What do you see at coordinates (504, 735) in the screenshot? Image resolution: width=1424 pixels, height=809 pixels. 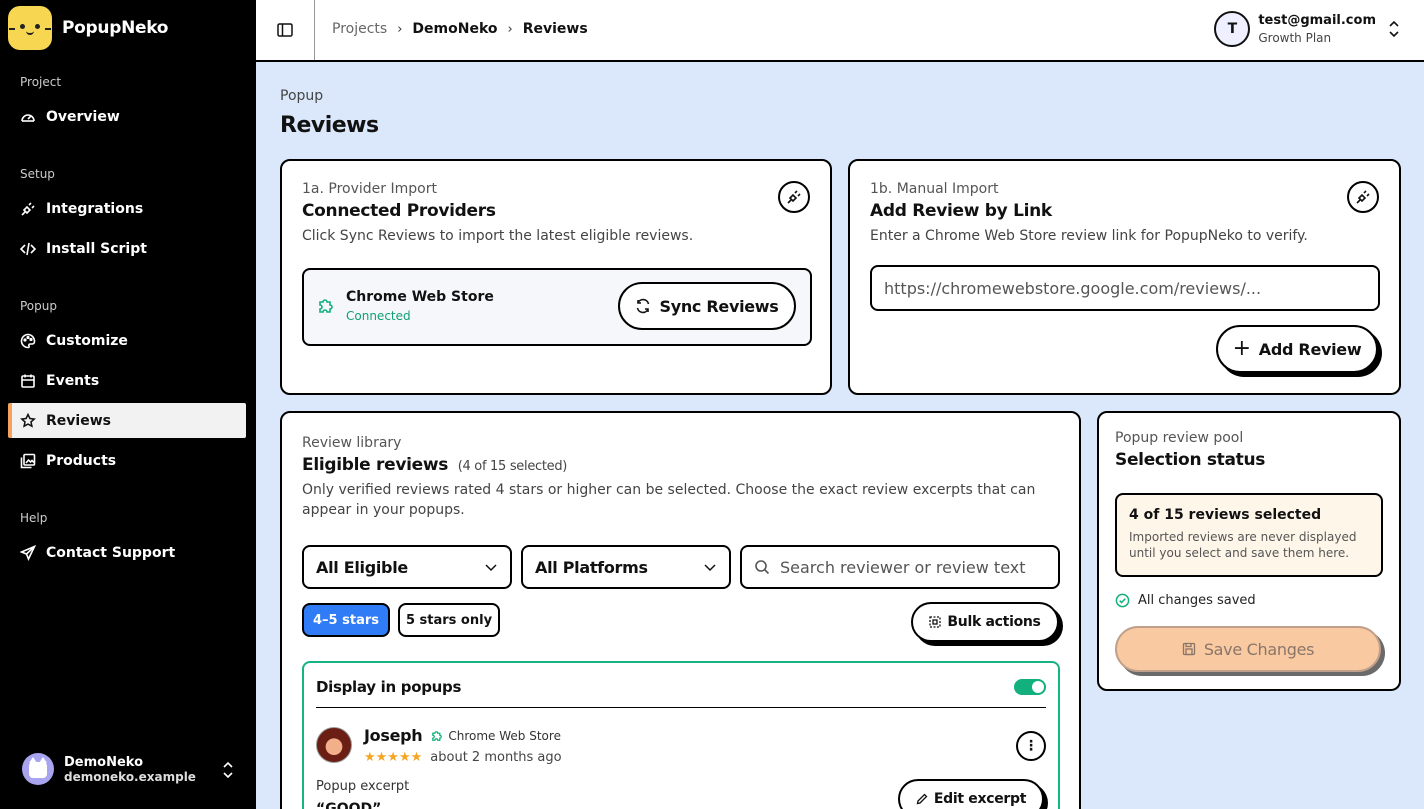 I see `review-source: Chrome Web Store` at bounding box center [504, 735].